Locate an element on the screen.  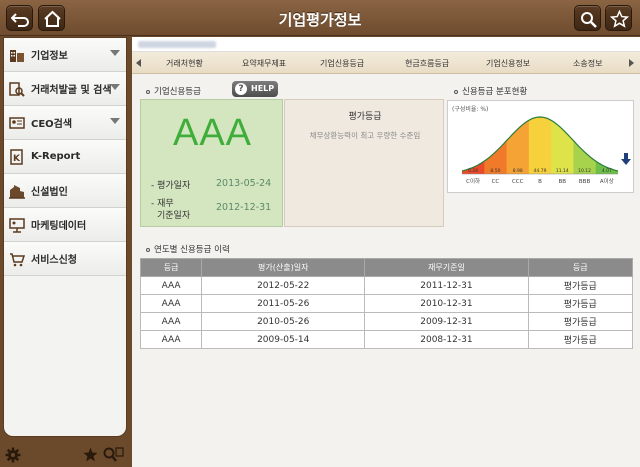
history-section-title: 연도별 신용등급 이력 is located at coordinates (188, 249).